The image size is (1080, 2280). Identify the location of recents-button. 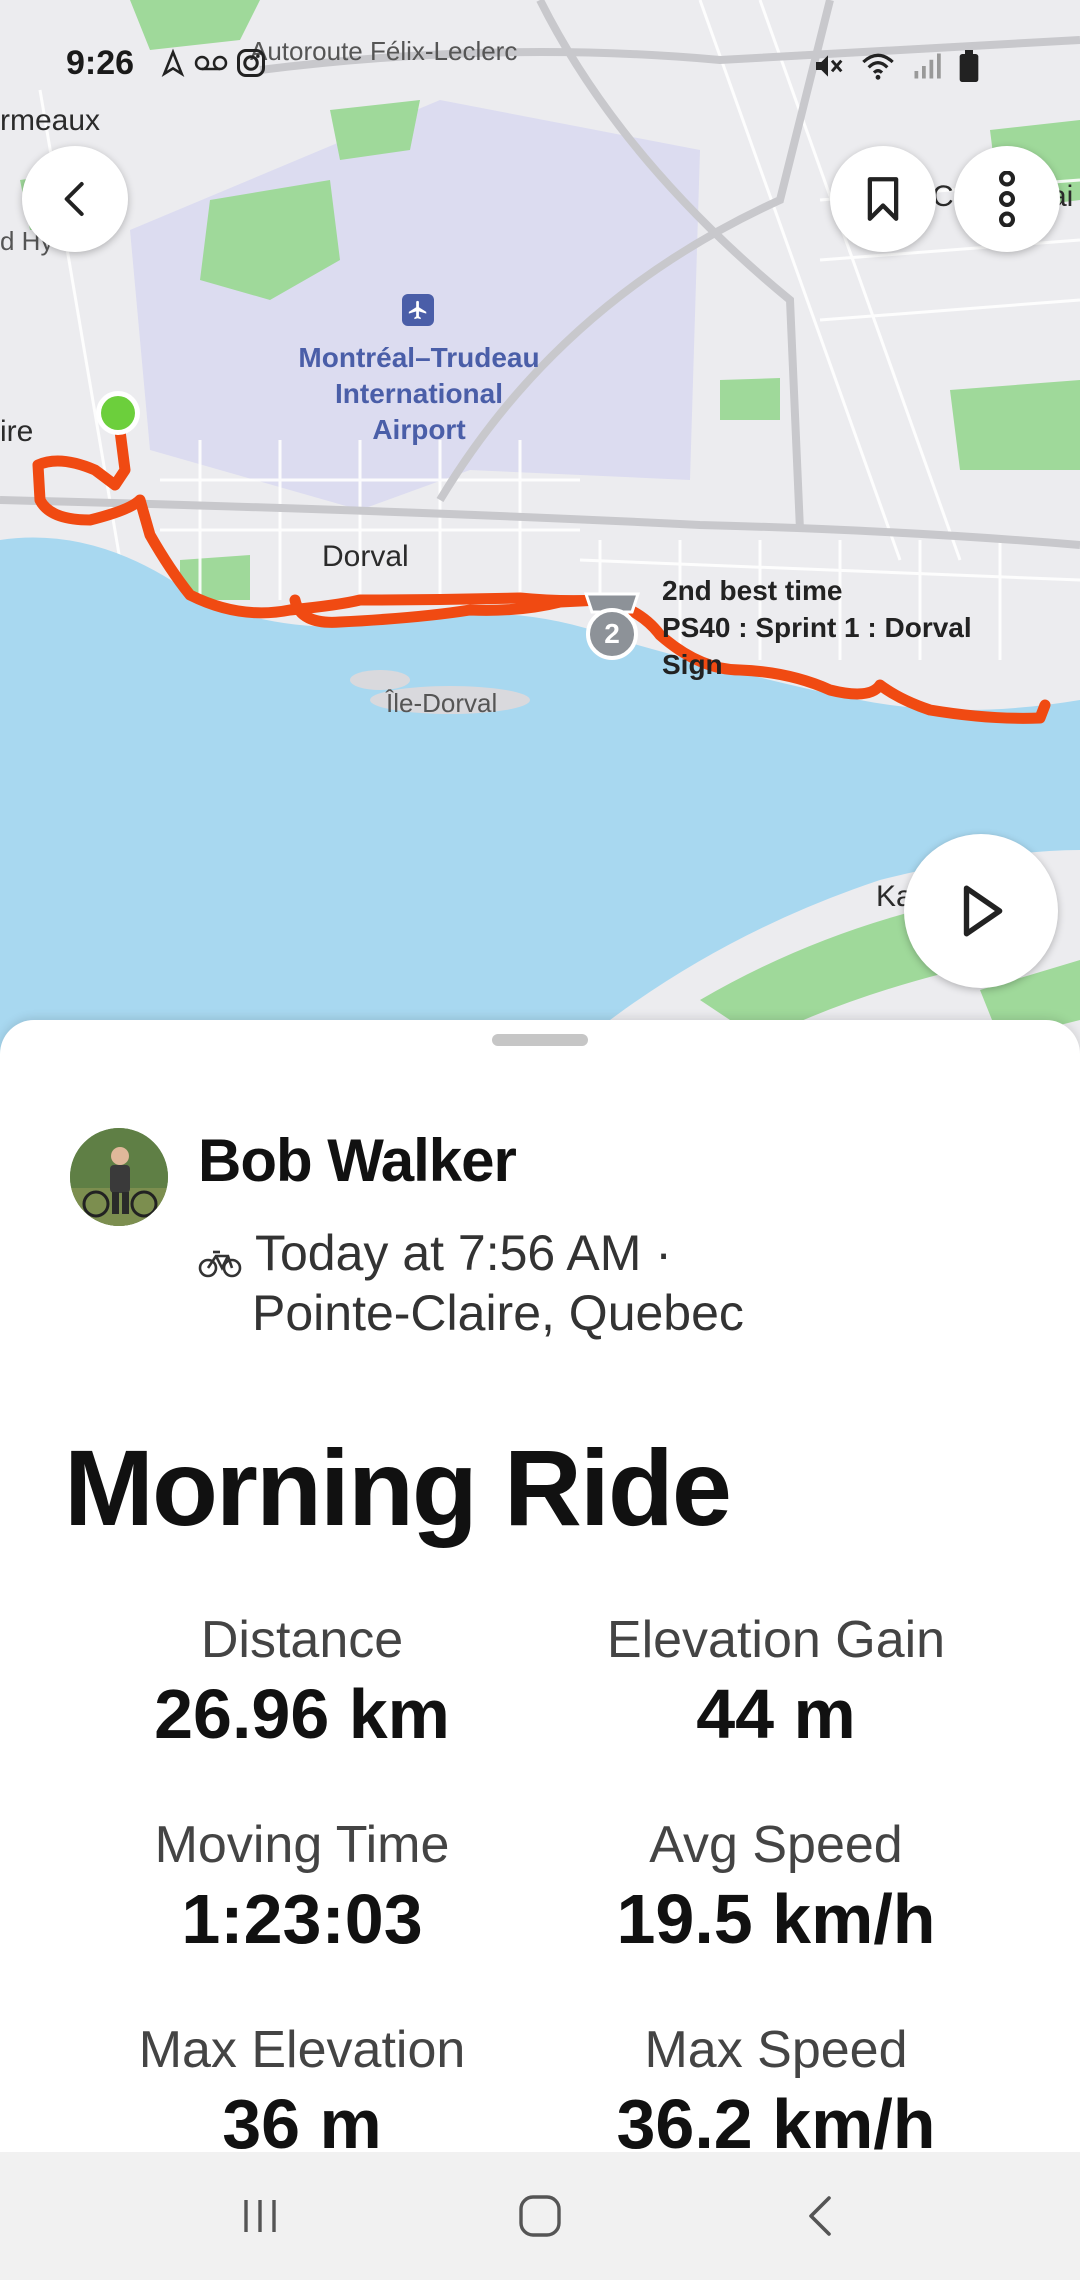
(260, 2216).